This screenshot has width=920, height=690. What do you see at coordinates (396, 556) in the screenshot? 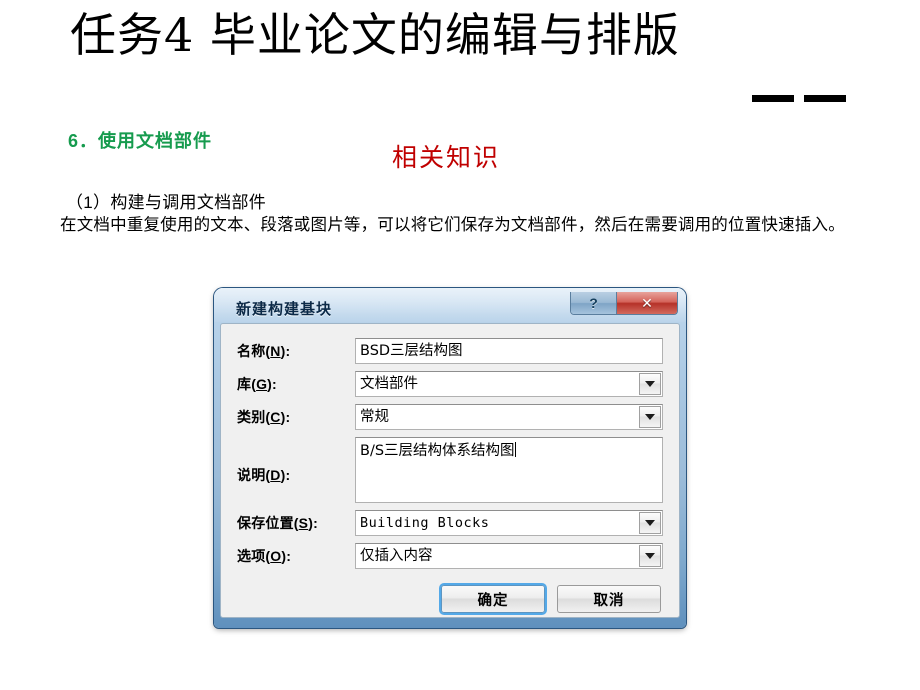
I see `options-select-value: 仅插入内容` at bounding box center [396, 556].